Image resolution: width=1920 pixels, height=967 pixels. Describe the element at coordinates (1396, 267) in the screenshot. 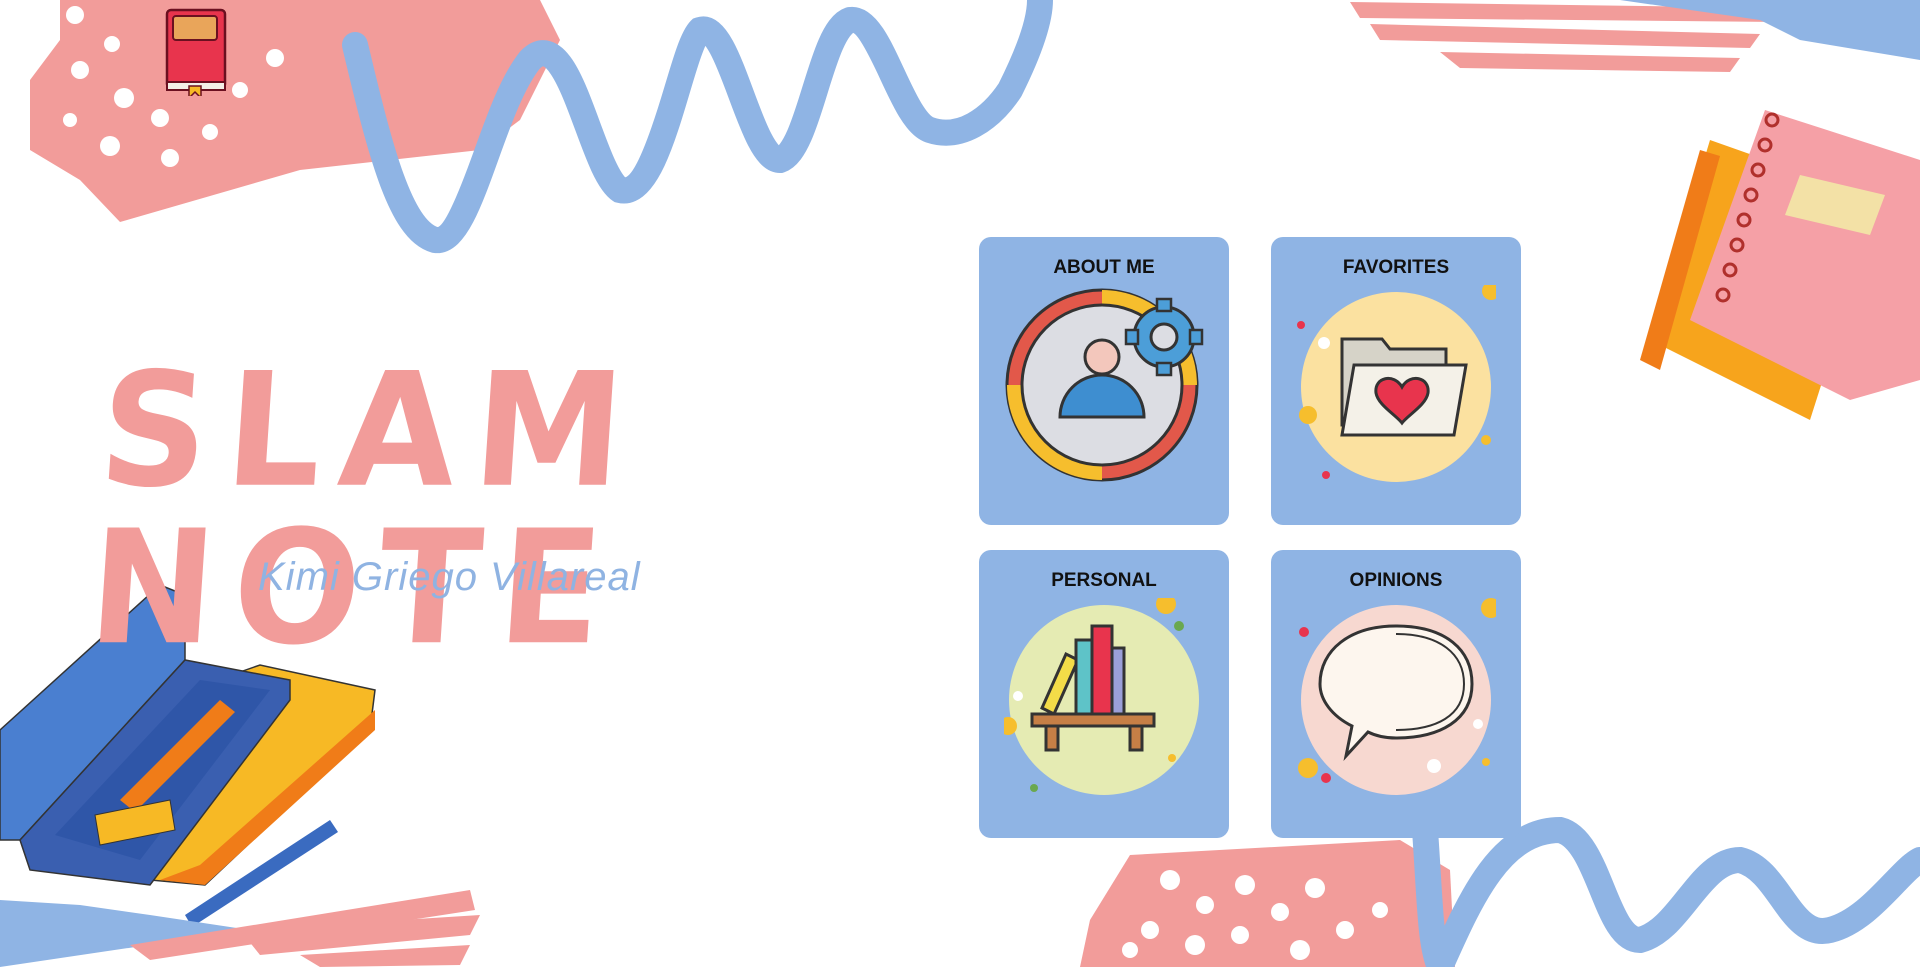

I see `card-label: FAVORITES` at that location.